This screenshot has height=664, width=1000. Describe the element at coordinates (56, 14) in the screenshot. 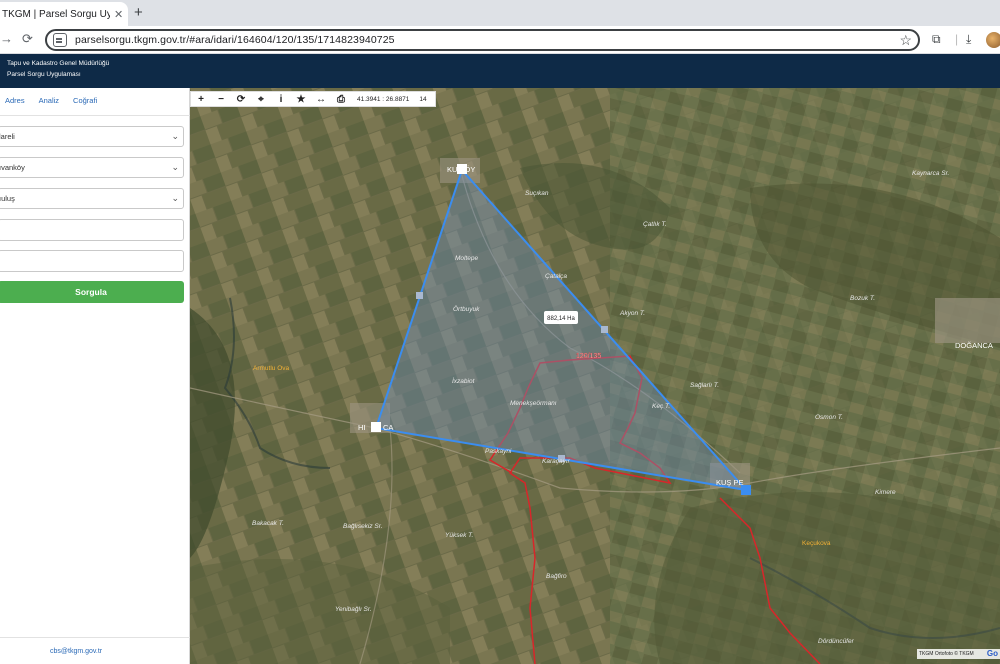

I see `tab-title: TKGM | Parsel Sorgu Uygulam` at that location.